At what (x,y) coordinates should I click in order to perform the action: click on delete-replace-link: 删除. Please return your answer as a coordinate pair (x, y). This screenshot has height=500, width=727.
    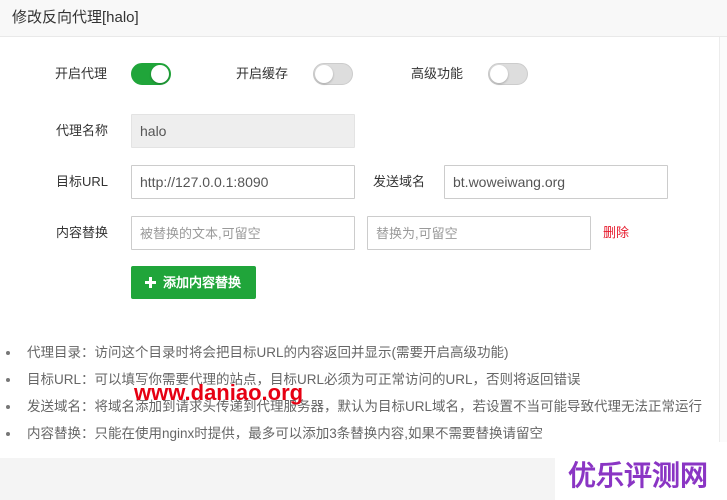
    Looking at the image, I should click on (616, 233).